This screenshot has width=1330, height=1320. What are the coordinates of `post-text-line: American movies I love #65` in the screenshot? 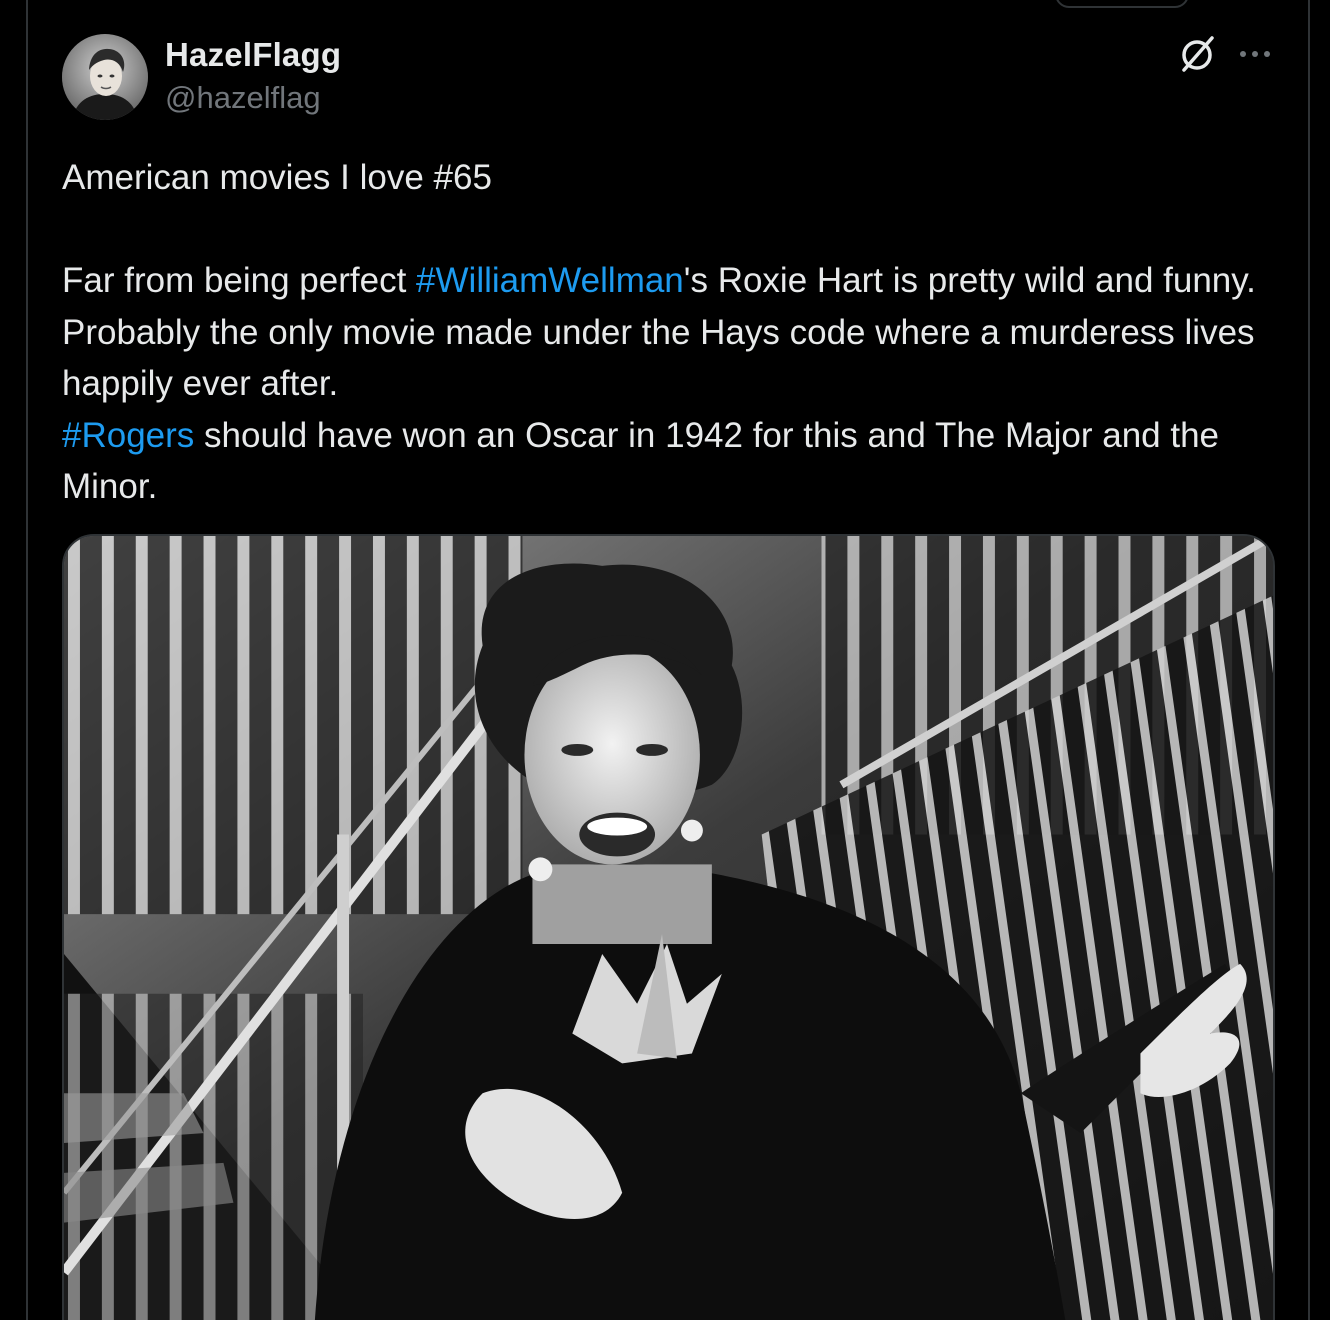 It's located at (277, 177).